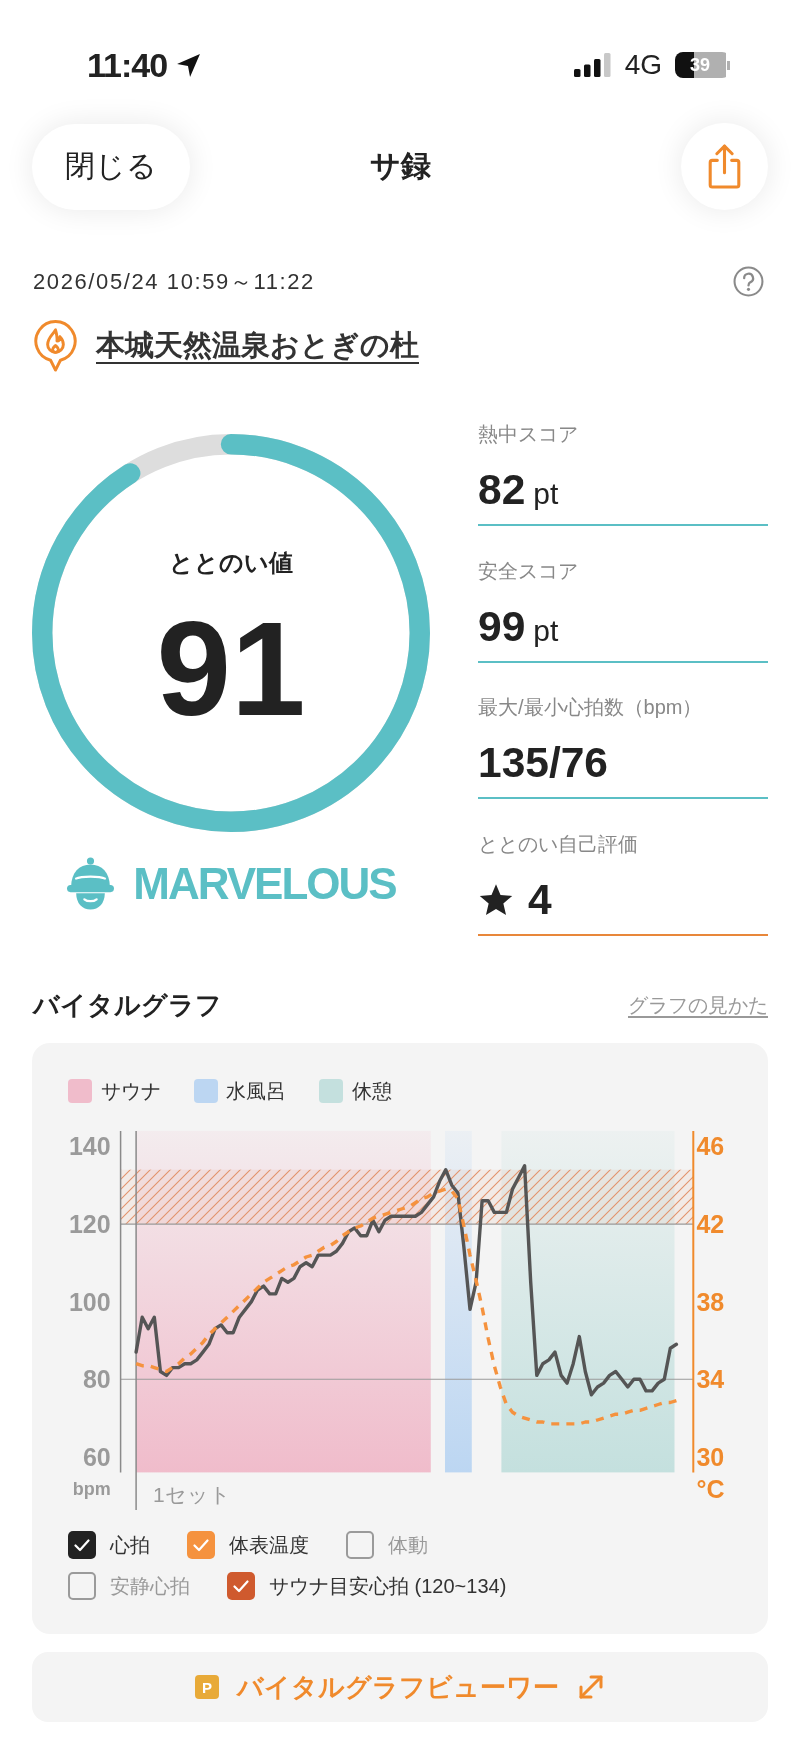  Describe the element at coordinates (592, 65) in the screenshot. I see `signal-icon` at that location.